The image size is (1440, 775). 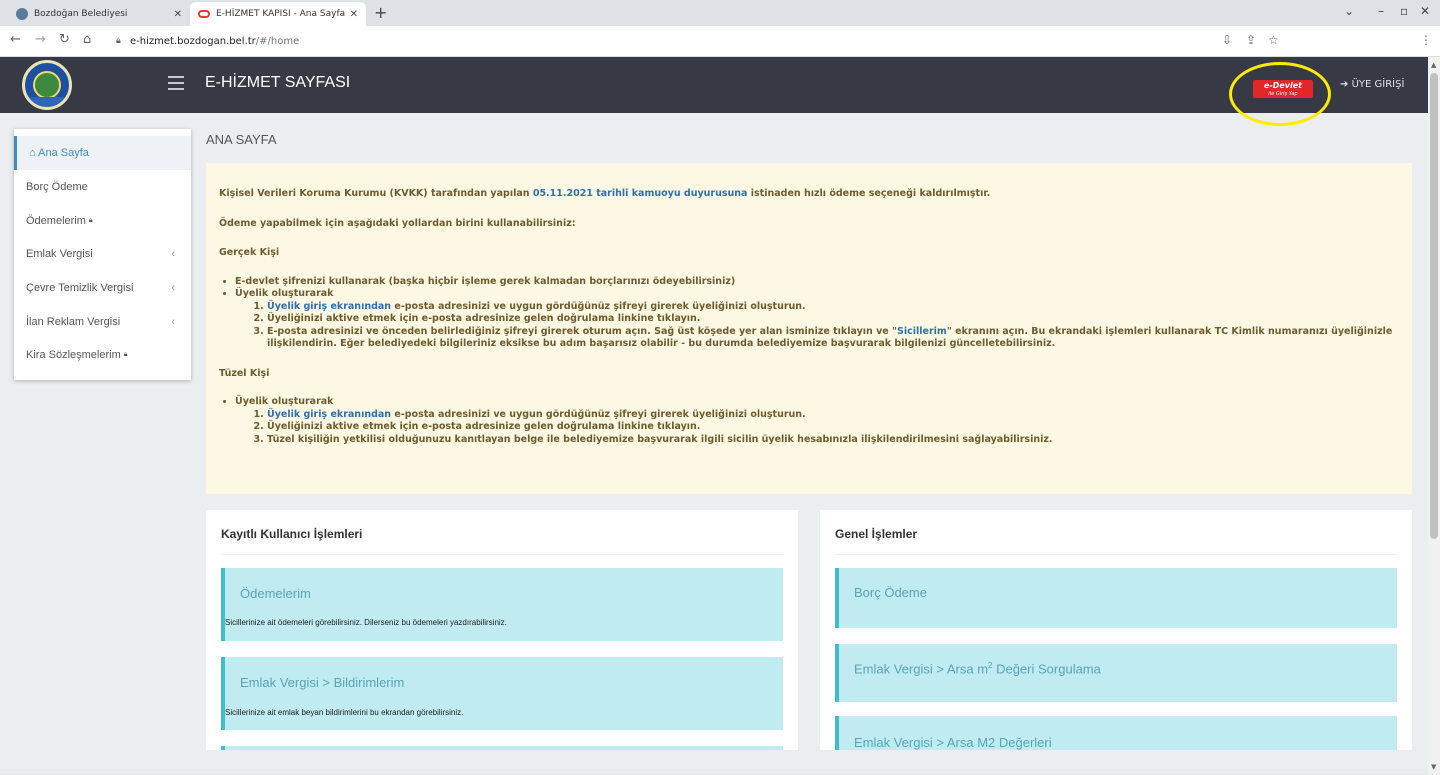 I want to click on site-favicon-icon, so click(x=22, y=14).